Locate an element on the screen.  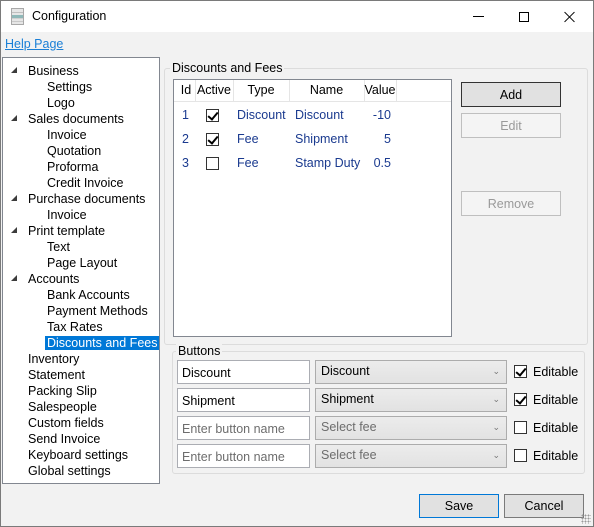
button-name-input: Discount is located at coordinates (243, 372).